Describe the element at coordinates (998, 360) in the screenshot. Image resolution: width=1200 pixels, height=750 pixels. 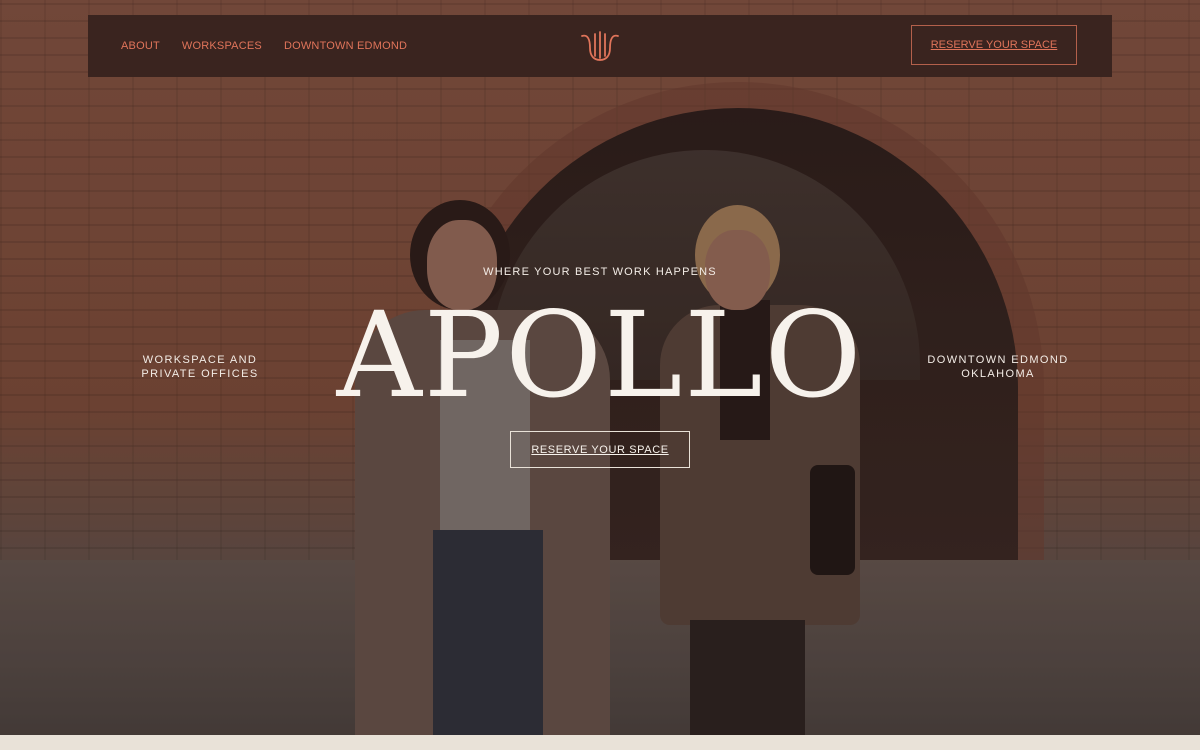
I see `right-caption-line-1: DOWNTOWN EDMOND` at that location.